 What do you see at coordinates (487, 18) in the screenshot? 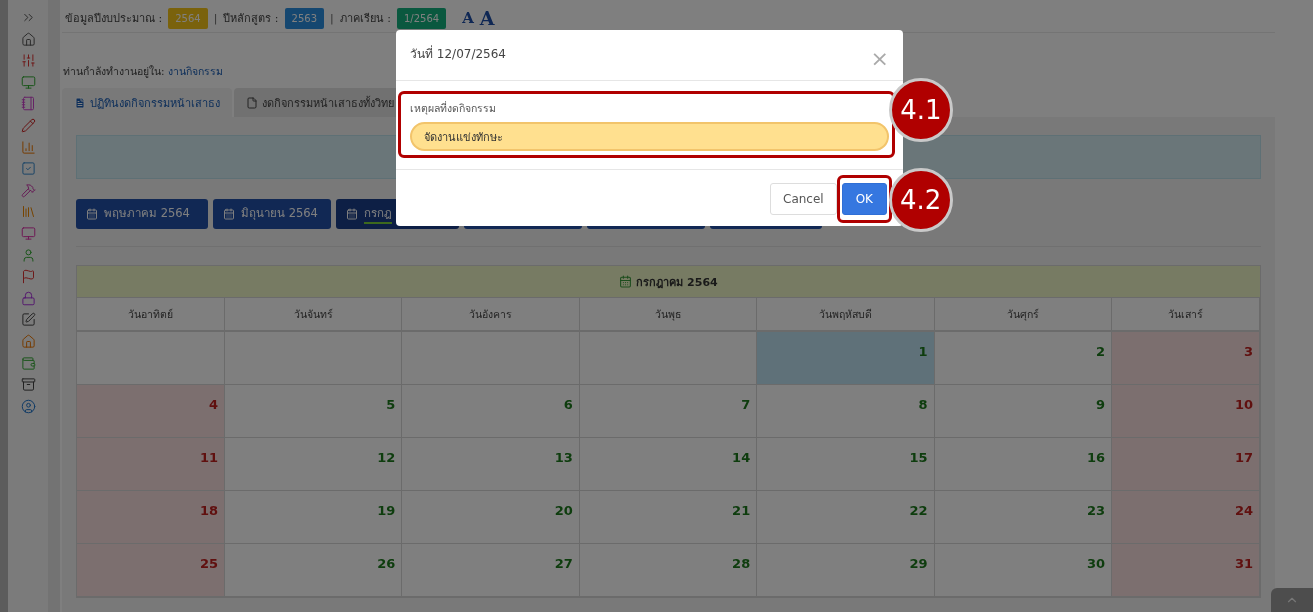
I see `increase-font-button: A` at bounding box center [487, 18].